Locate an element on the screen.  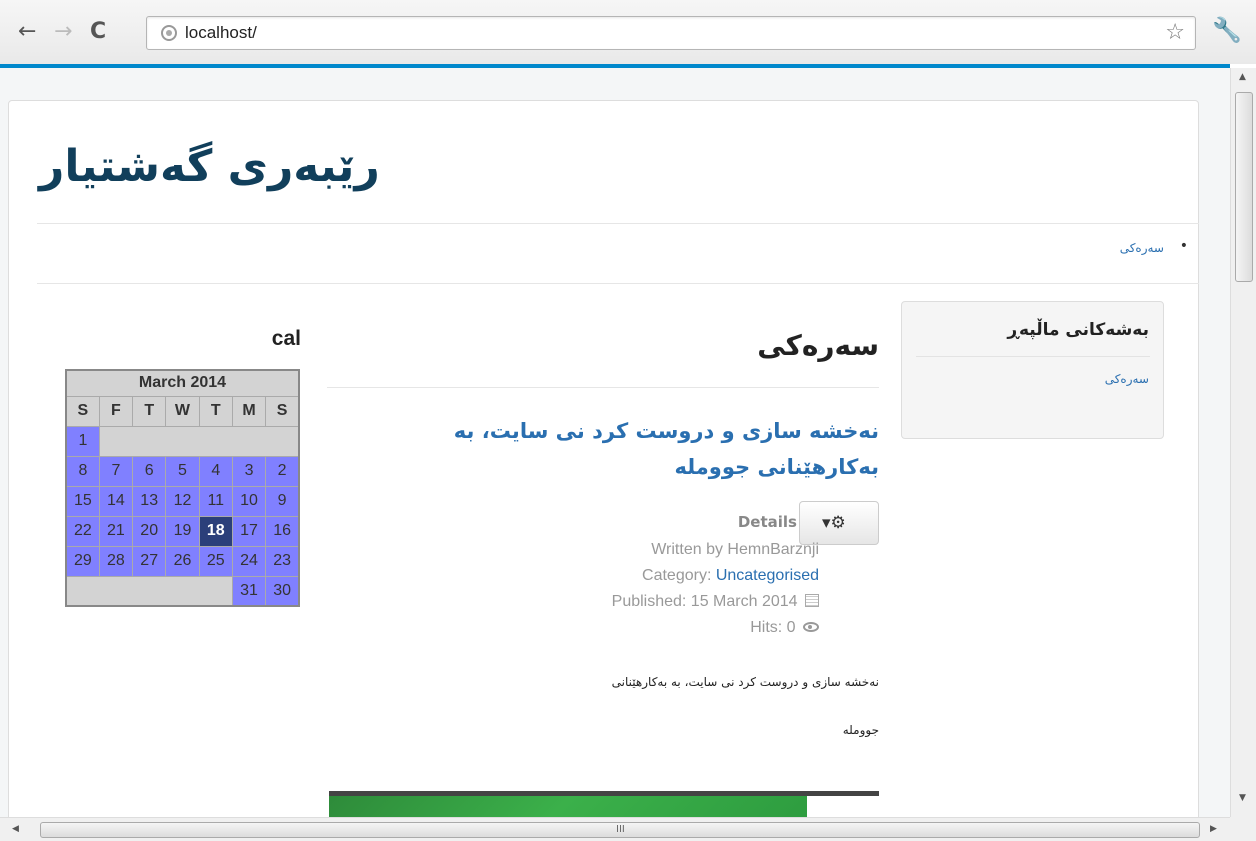
browser-toolbar: ← → C localhost/ ☆ 🔧 is located at coordinates (628, 32).